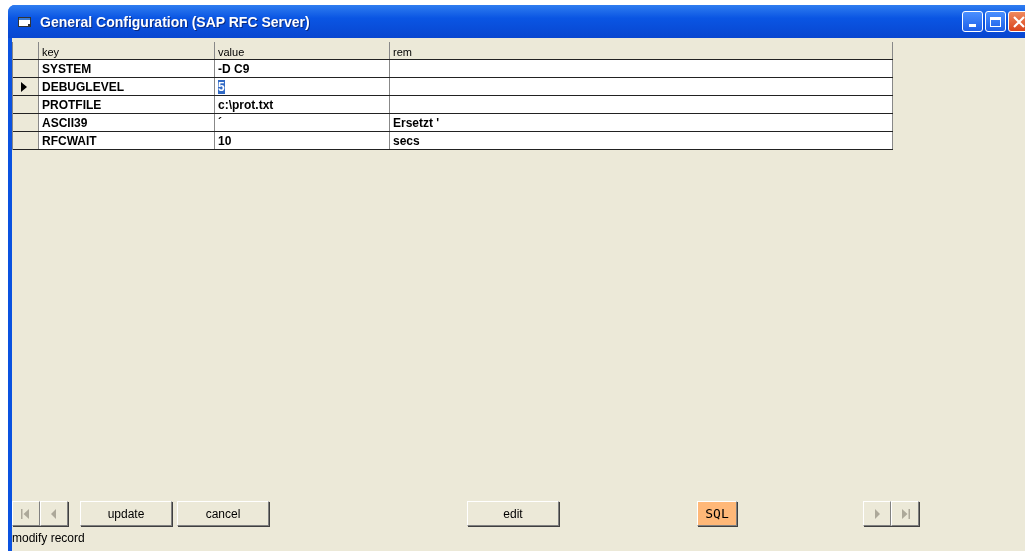  What do you see at coordinates (302, 86) in the screenshot?
I see `table-cell: 5` at bounding box center [302, 86].